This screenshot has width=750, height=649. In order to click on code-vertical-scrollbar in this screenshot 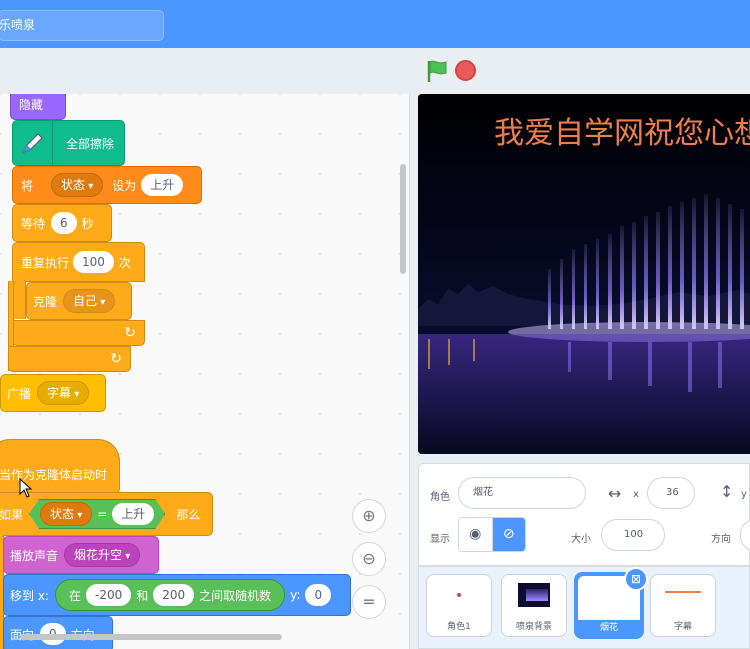, I will do `click(403, 219)`.